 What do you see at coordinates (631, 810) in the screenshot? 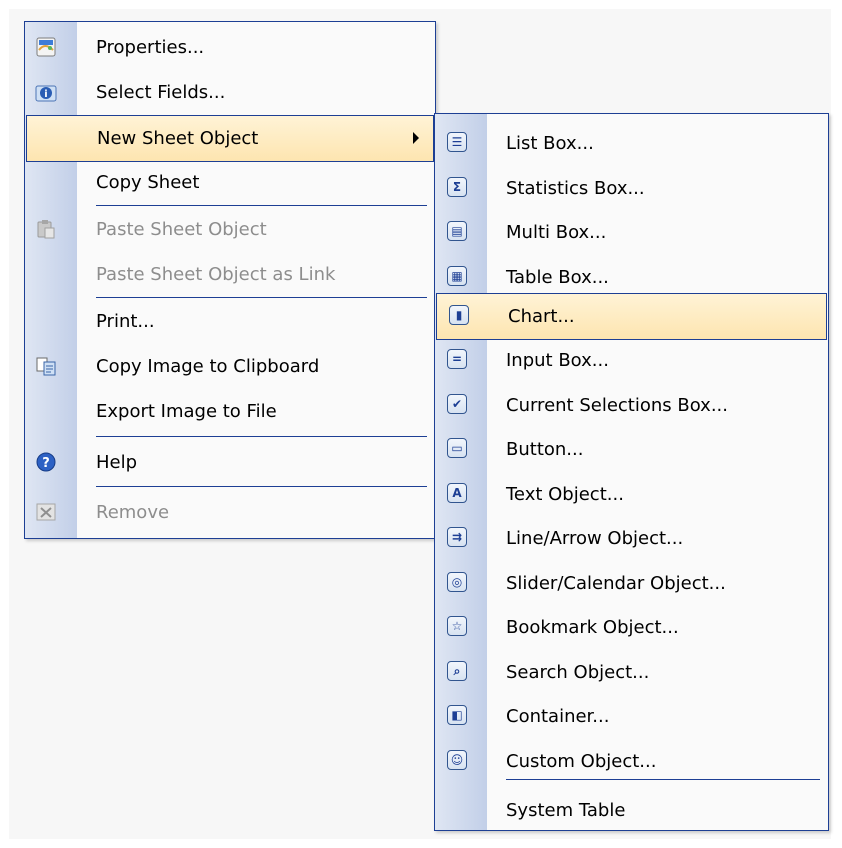
I see `submenu-item-system-table: System Table` at bounding box center [631, 810].